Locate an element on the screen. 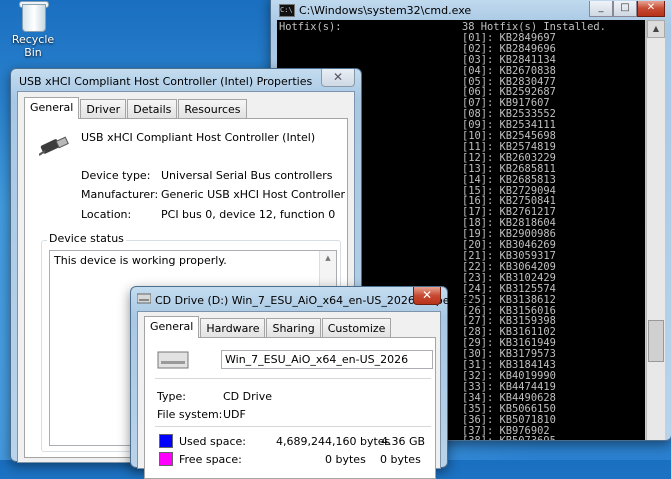 The image size is (671, 479). maximize-icon: □ is located at coordinates (625, 7).